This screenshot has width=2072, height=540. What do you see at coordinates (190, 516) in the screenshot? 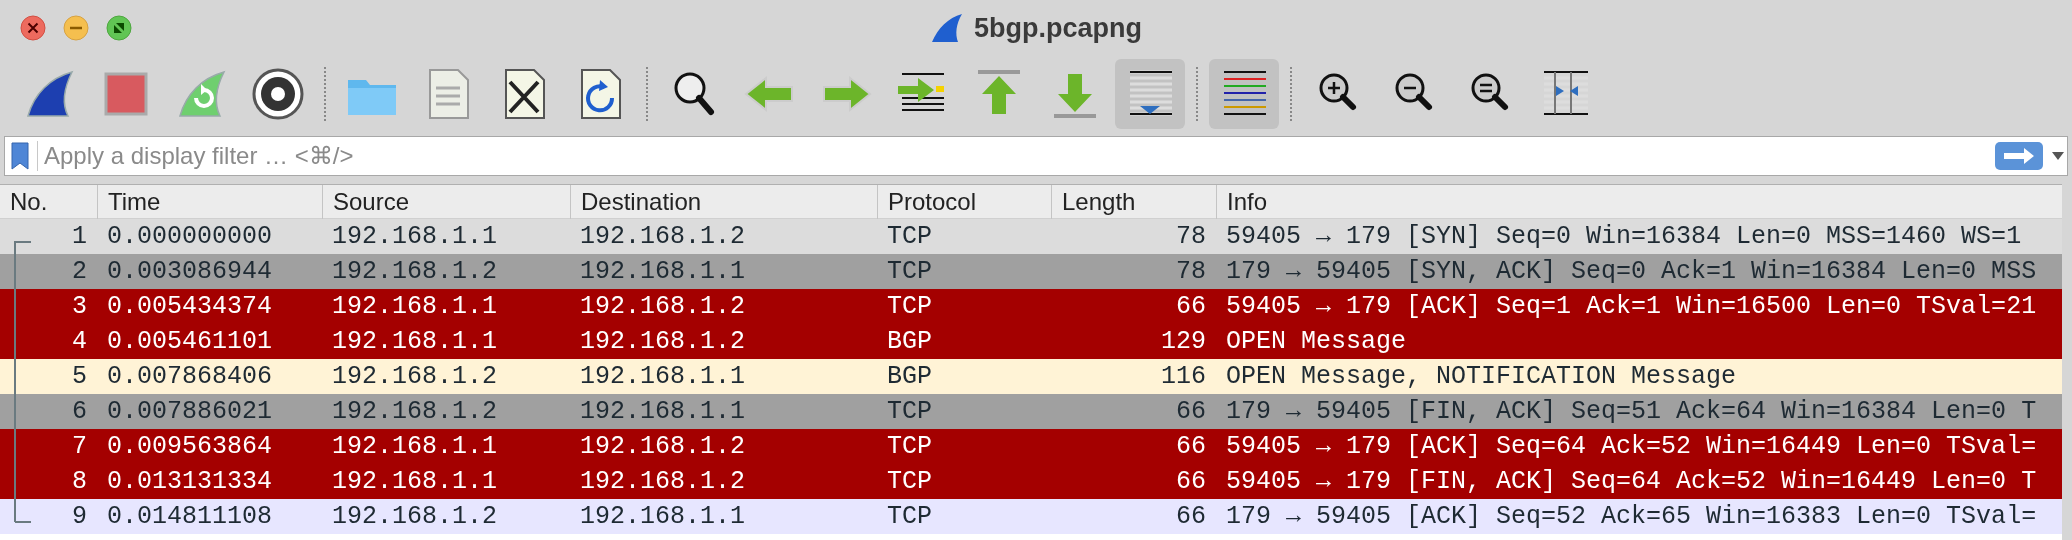
I see `table-cell-text: 0.014811108` at bounding box center [190, 516].